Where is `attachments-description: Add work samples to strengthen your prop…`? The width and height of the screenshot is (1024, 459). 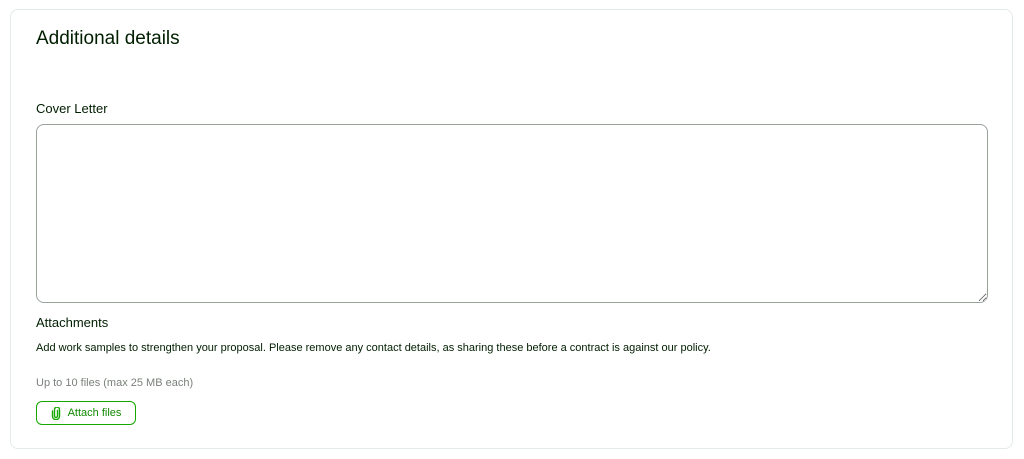 attachments-description: Add work samples to strengthen your prop… is located at coordinates (373, 348).